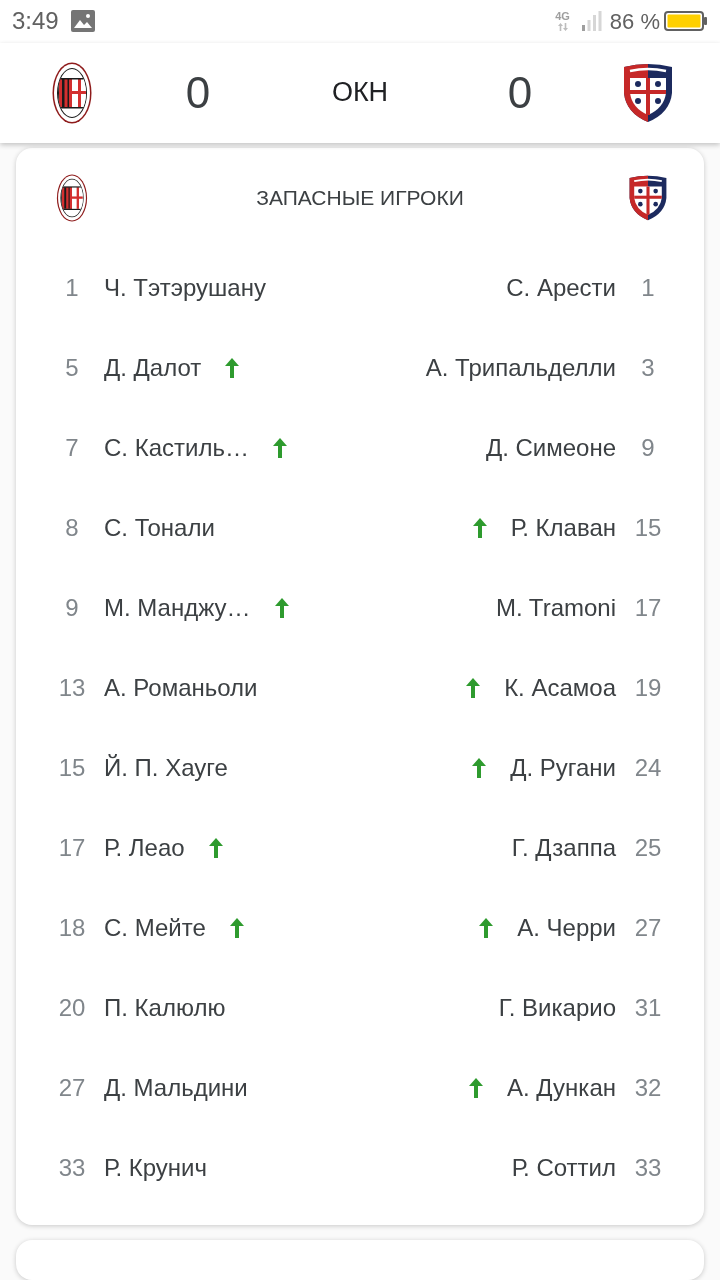 The image size is (720, 1280). I want to click on player-name: А. Романьоли, so click(181, 688).